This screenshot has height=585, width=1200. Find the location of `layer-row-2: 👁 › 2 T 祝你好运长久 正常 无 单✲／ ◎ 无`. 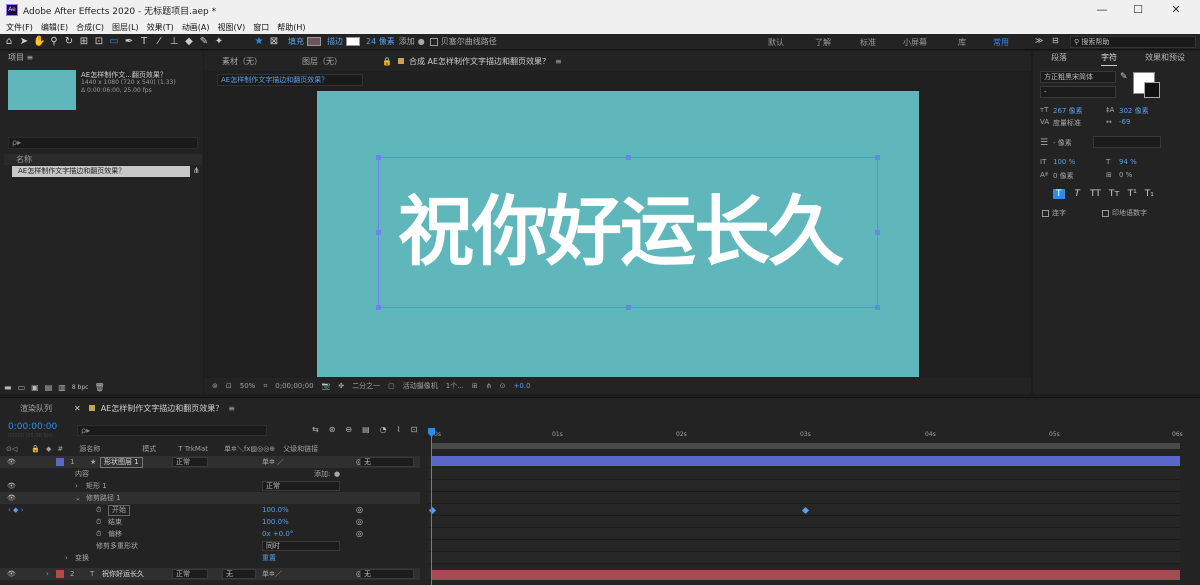

layer-row-2: 👁 › 2 T 祝你好运长久 正常 无 单✲／ ◎ 无 is located at coordinates (210, 574).